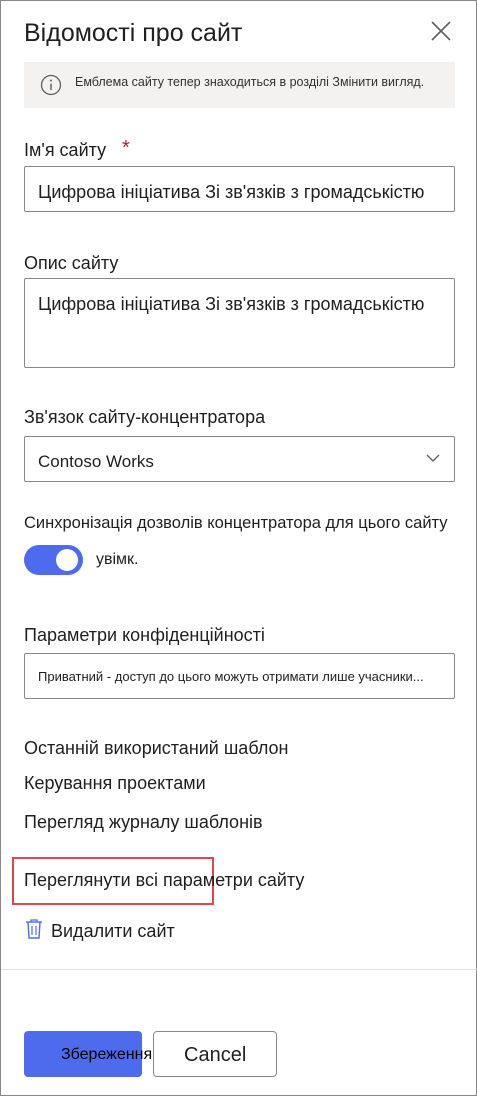  Describe the element at coordinates (441, 31) in the screenshot. I see `close-icon` at that location.